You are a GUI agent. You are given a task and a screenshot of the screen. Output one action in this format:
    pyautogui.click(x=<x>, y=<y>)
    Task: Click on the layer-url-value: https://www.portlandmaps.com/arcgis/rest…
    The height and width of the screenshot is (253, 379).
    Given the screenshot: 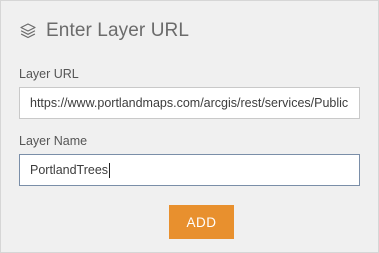 What is the action you would take?
    pyautogui.click(x=189, y=103)
    